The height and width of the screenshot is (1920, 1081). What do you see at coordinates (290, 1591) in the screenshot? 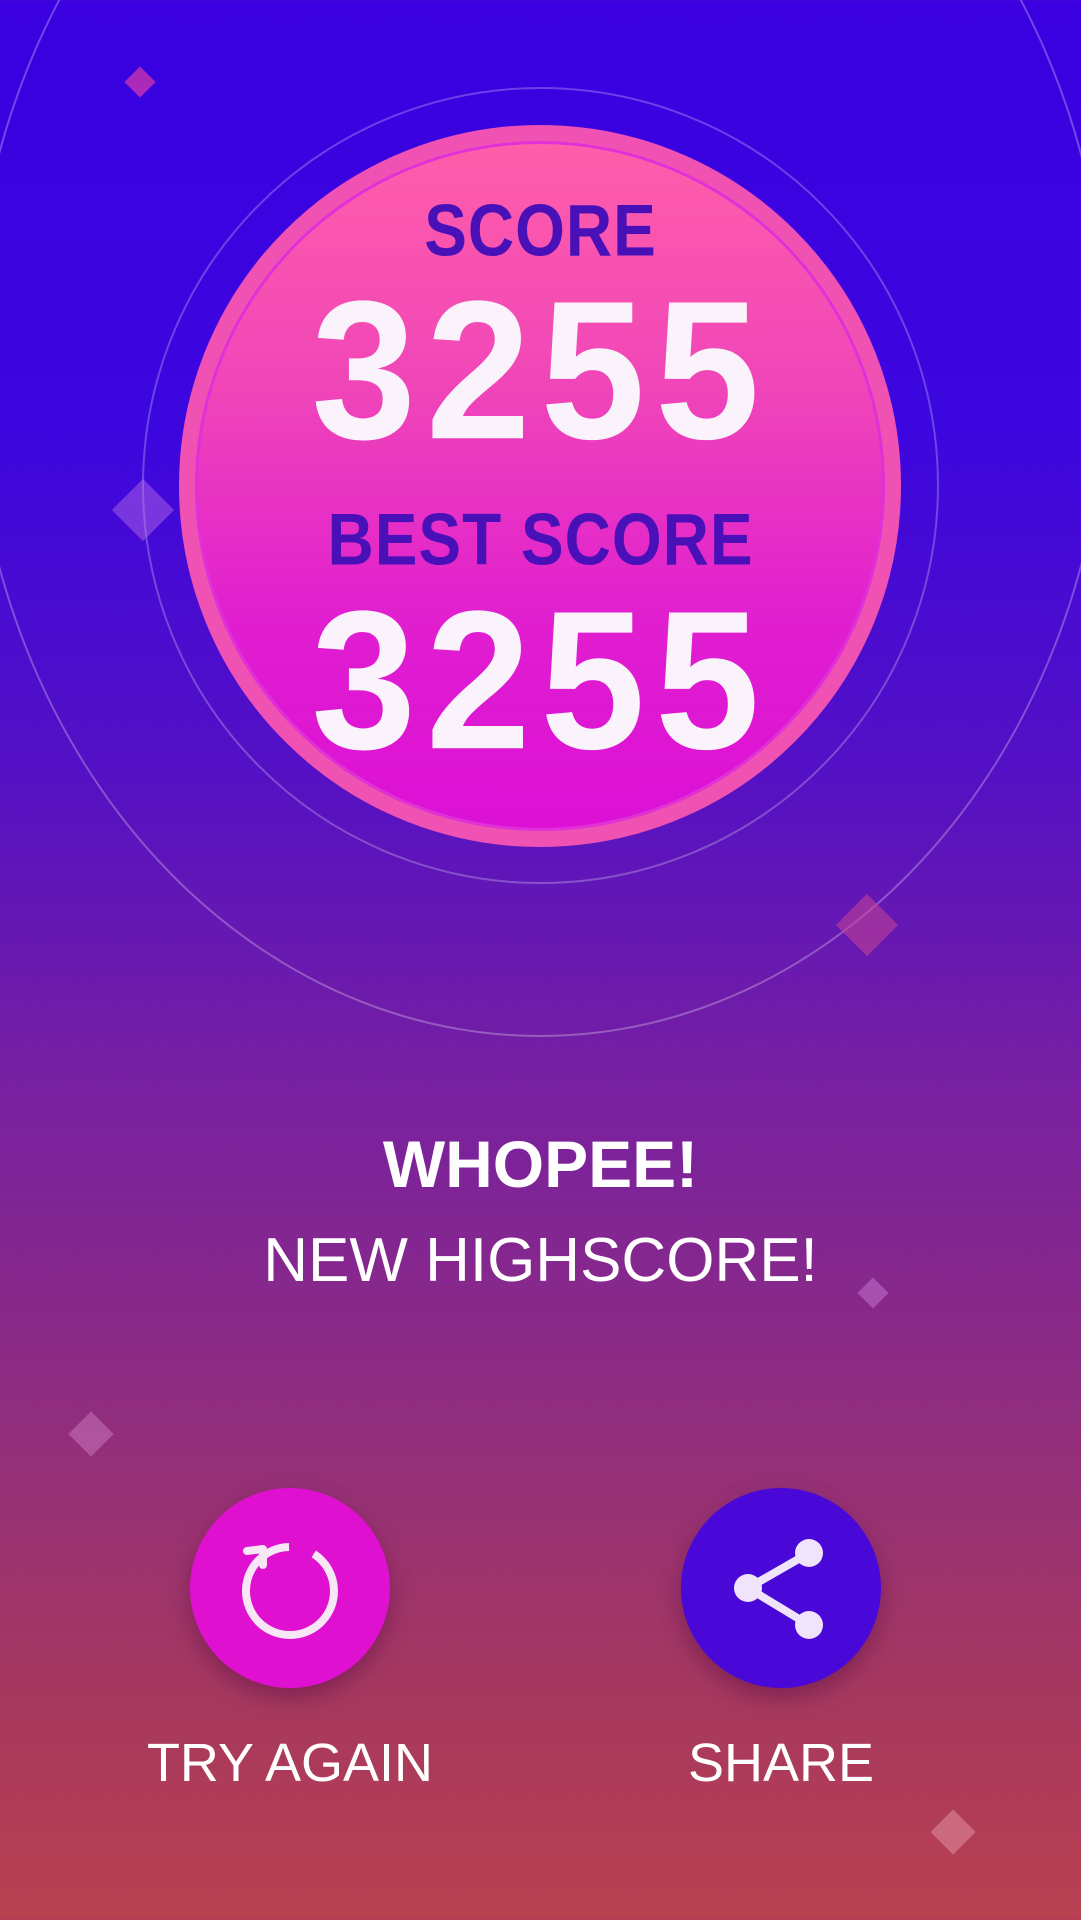
I see `restart-icon` at bounding box center [290, 1591].